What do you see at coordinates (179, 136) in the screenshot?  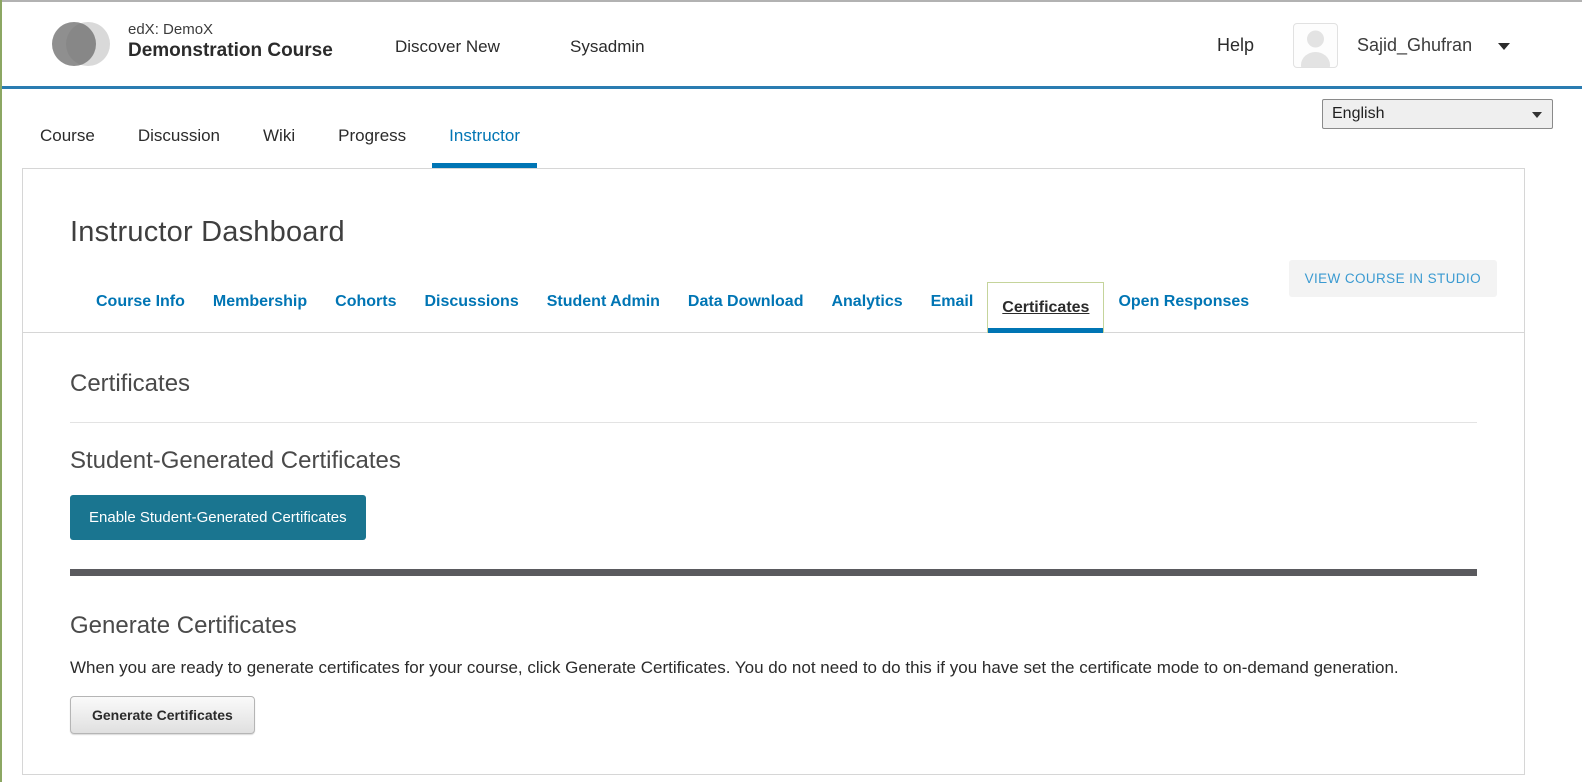 I see `nav-tab-discussion: Discussion` at bounding box center [179, 136].